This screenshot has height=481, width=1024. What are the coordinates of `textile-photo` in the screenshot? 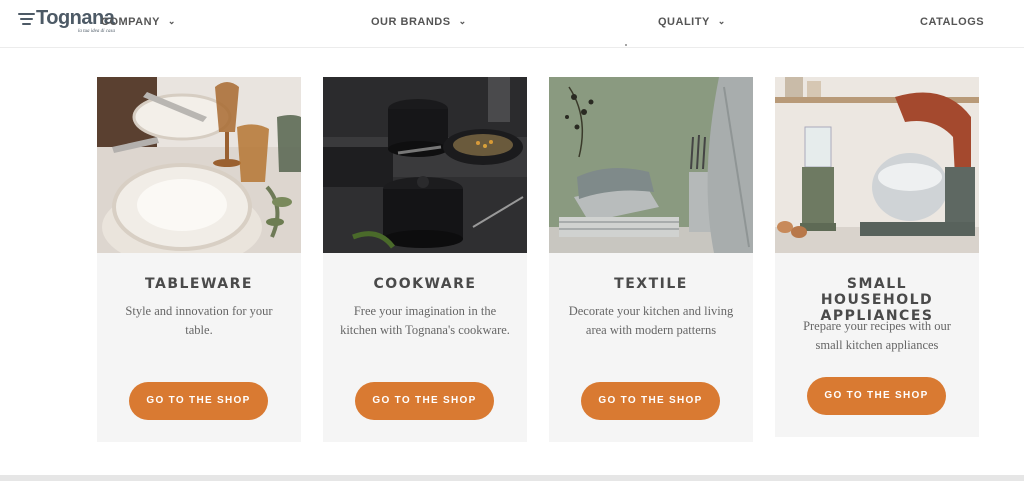 It's located at (651, 165).